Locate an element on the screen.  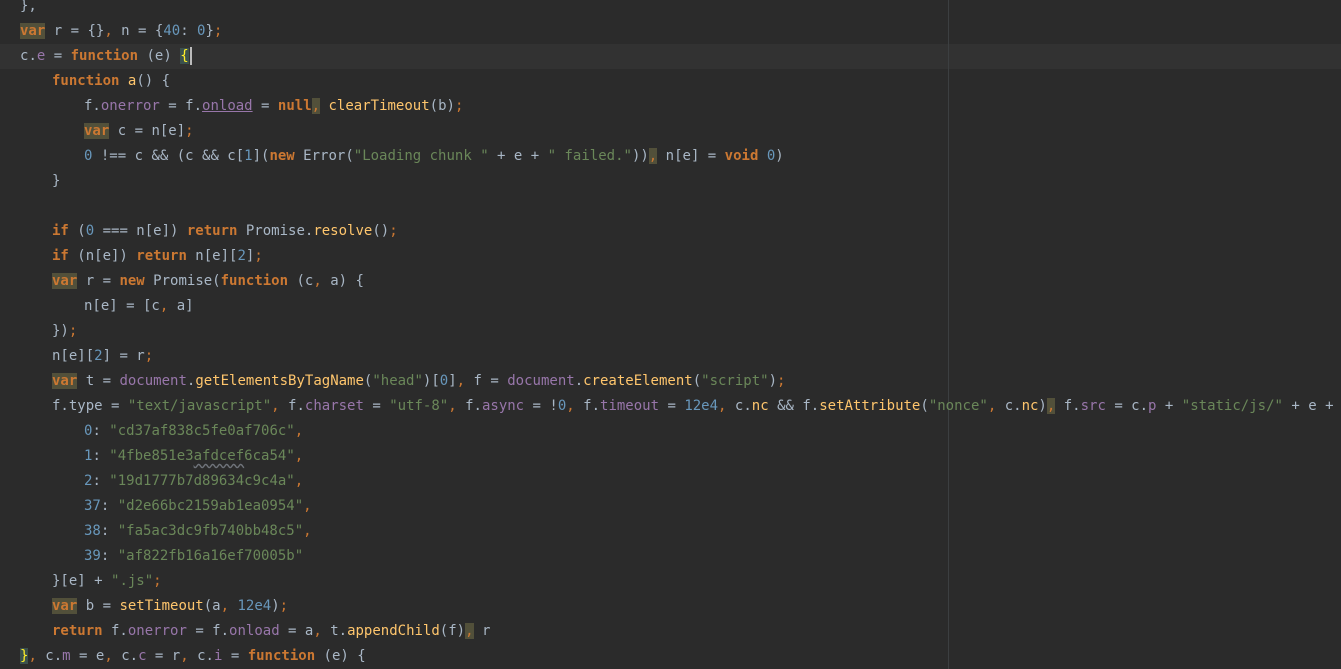
code-token: afdcef is located at coordinates (219, 456).